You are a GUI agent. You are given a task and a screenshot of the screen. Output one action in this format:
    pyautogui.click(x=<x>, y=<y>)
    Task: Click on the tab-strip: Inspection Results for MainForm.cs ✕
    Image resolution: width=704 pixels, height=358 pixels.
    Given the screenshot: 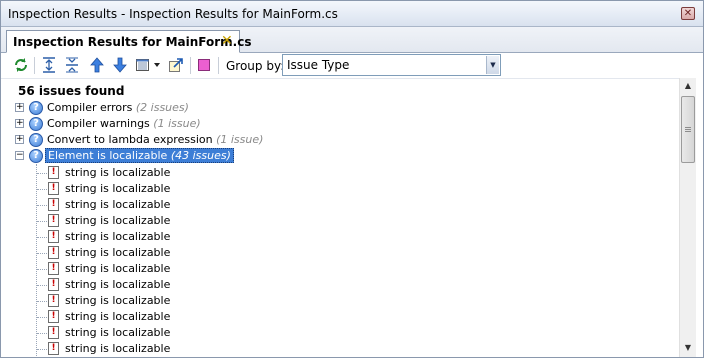 What is the action you would take?
    pyautogui.click(x=352, y=40)
    